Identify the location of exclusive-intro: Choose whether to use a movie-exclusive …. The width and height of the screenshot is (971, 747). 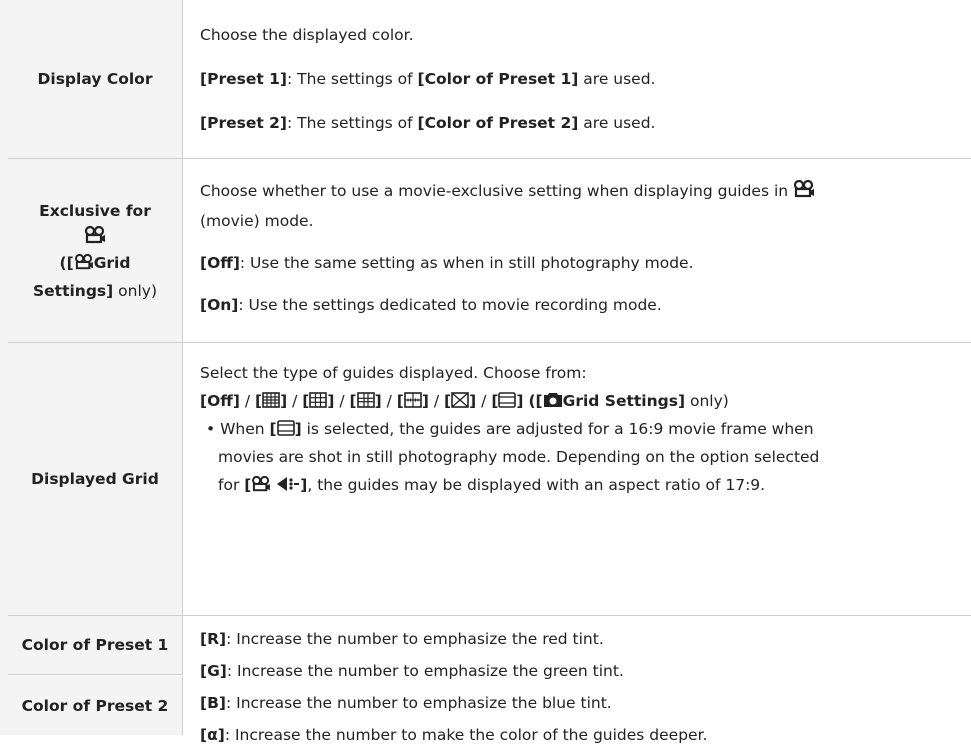
(580, 191).